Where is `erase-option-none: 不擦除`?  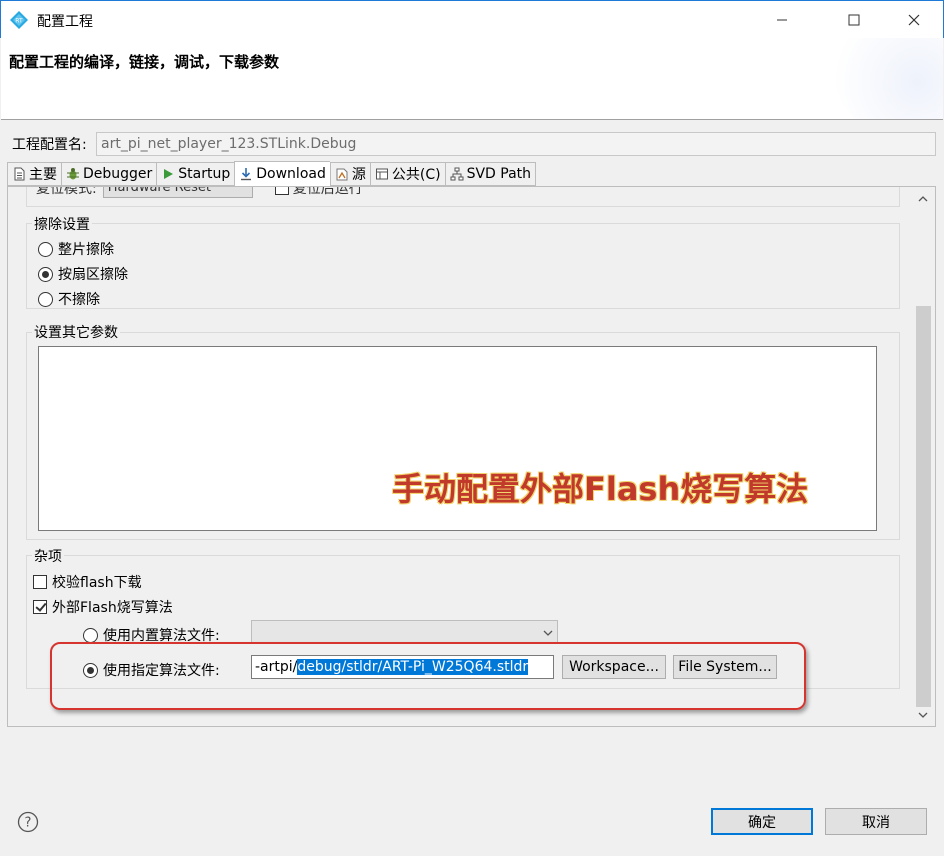
erase-option-none: 不擦除 is located at coordinates (69, 299).